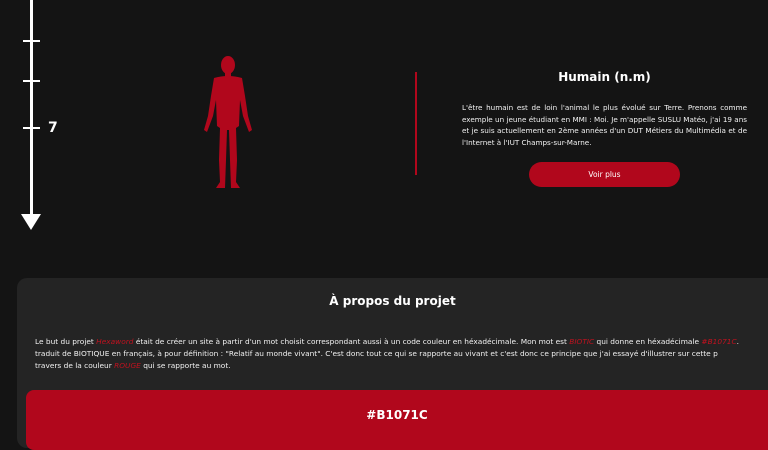  Describe the element at coordinates (737, 341) in the screenshot. I see `about-text-fragment: .` at that location.